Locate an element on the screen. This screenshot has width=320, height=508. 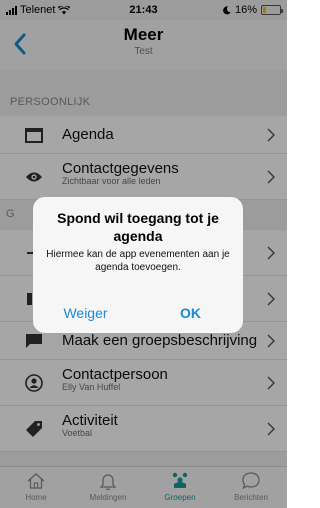
ok-button: OK is located at coordinates (190, 313).